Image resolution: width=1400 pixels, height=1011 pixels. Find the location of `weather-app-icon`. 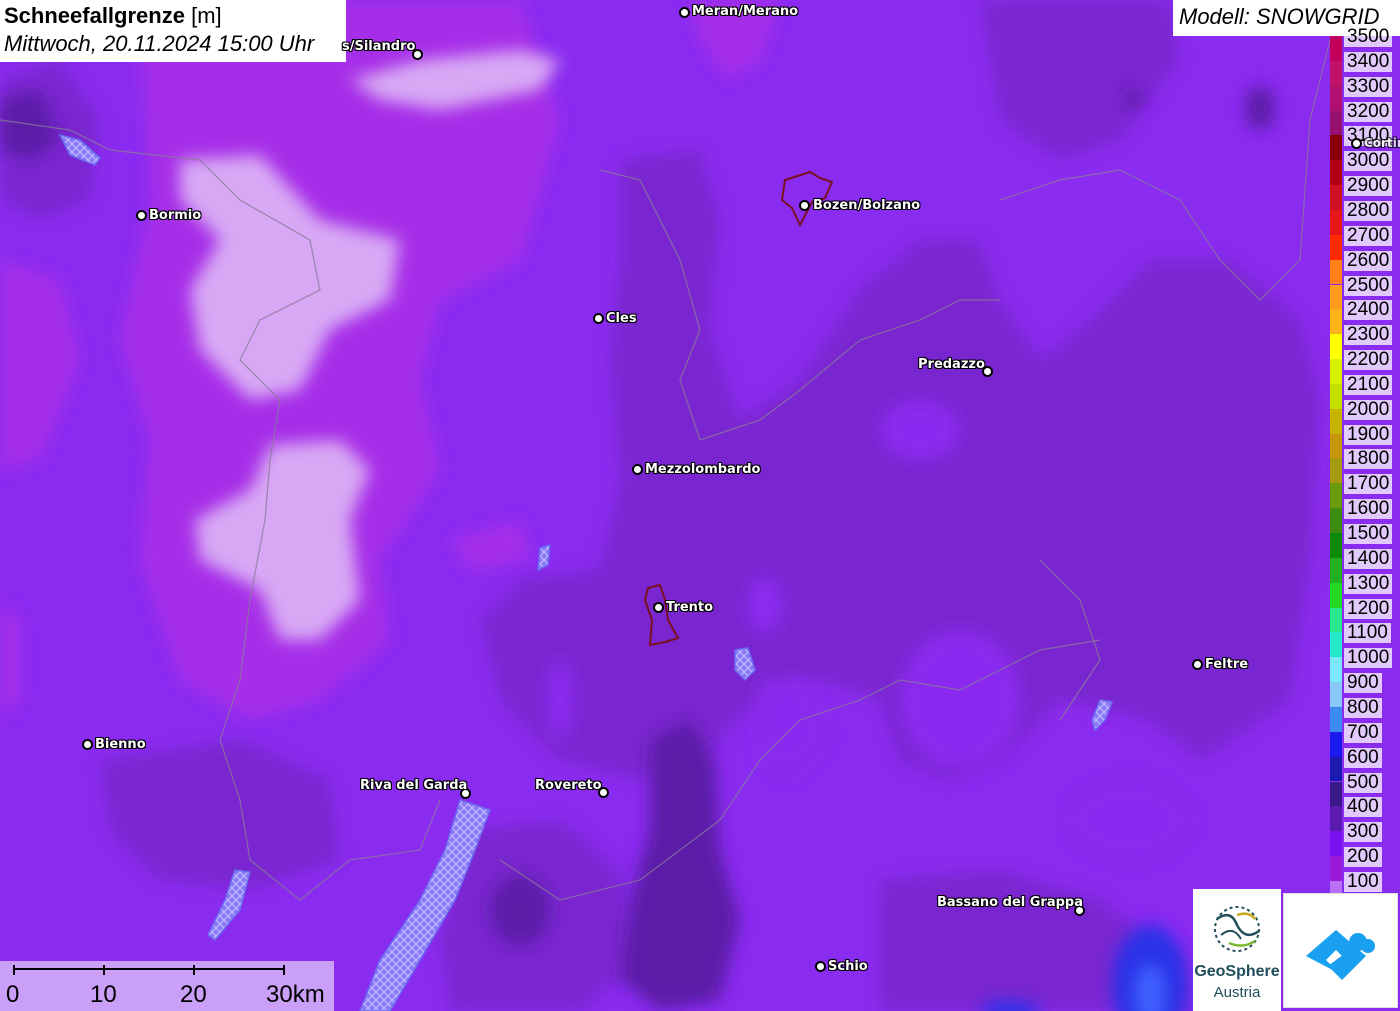

weather-app-icon is located at coordinates (1340, 955).